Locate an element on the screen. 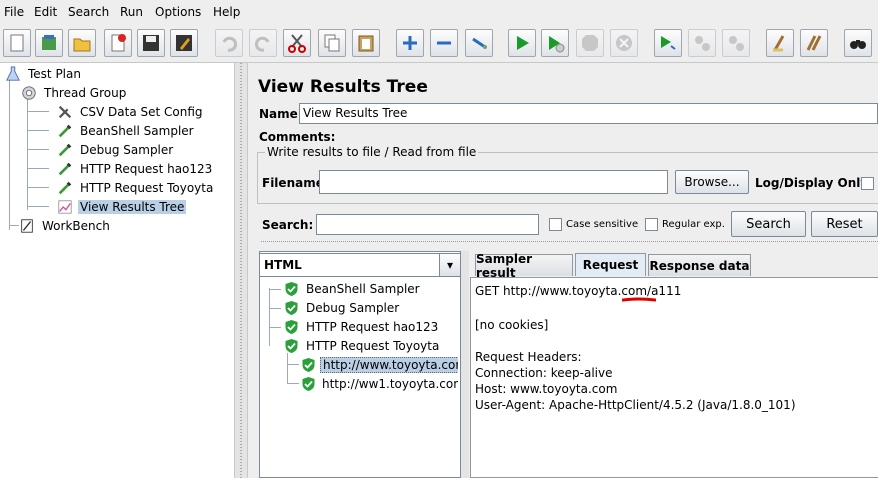 The width and height of the screenshot is (878, 478). remote-start-icon is located at coordinates (668, 43).